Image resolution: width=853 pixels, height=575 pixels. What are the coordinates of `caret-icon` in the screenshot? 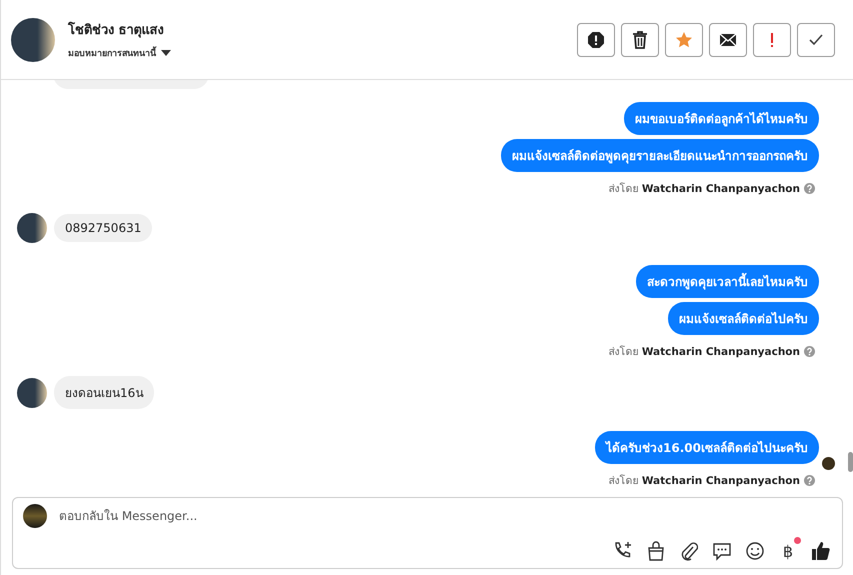 It's located at (166, 53).